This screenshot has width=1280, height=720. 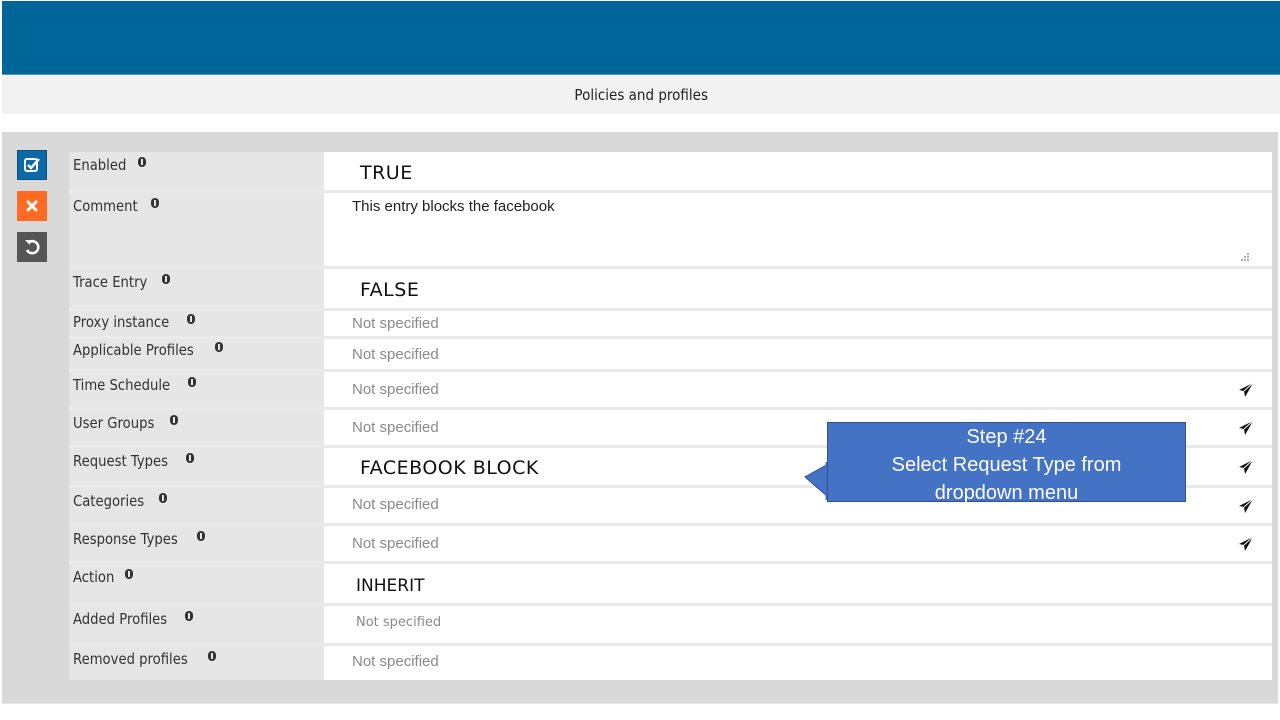 I want to click on field-label: Response Types, so click(x=125, y=539).